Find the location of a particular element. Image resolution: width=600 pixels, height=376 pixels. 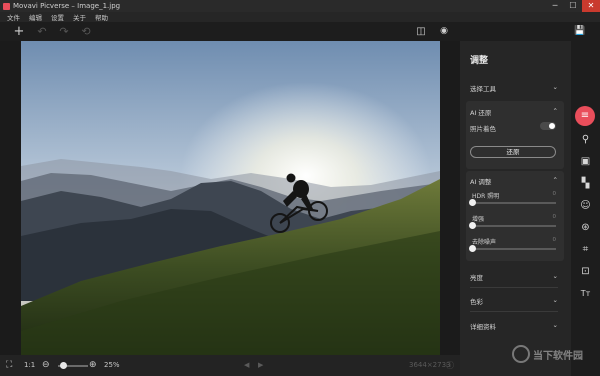

maximize-button: ☐ is located at coordinates (573, 6).